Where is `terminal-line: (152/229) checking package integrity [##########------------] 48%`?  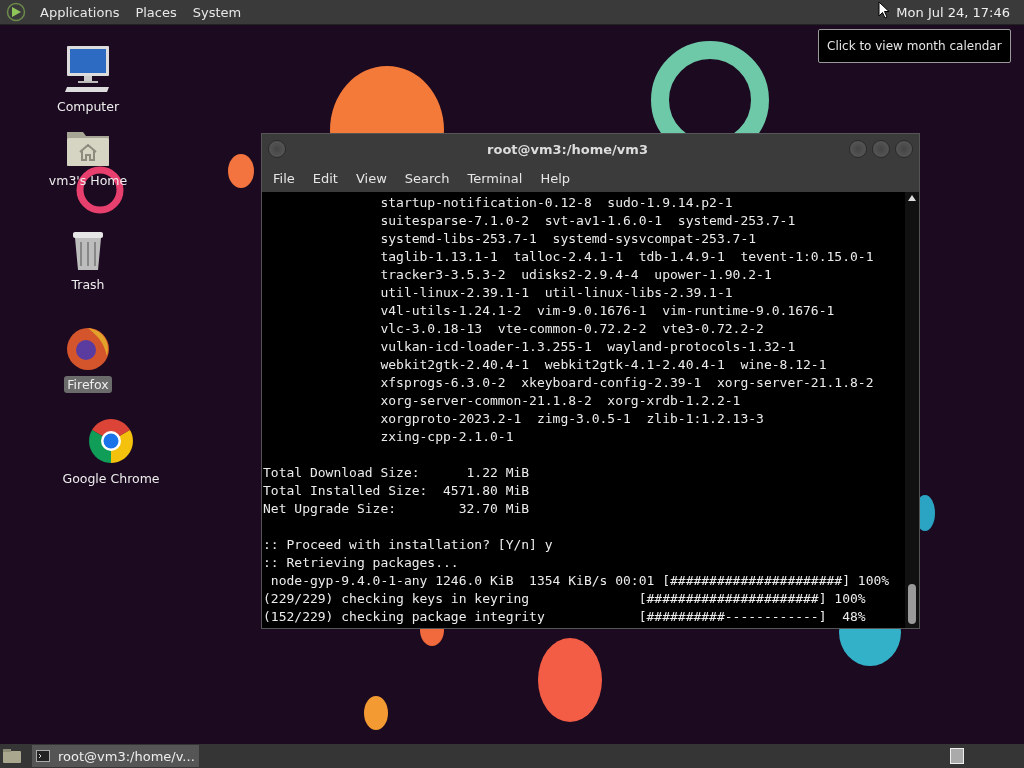
terminal-line: (152/229) checking package integrity [##########------------] 48% is located at coordinates (565, 617).